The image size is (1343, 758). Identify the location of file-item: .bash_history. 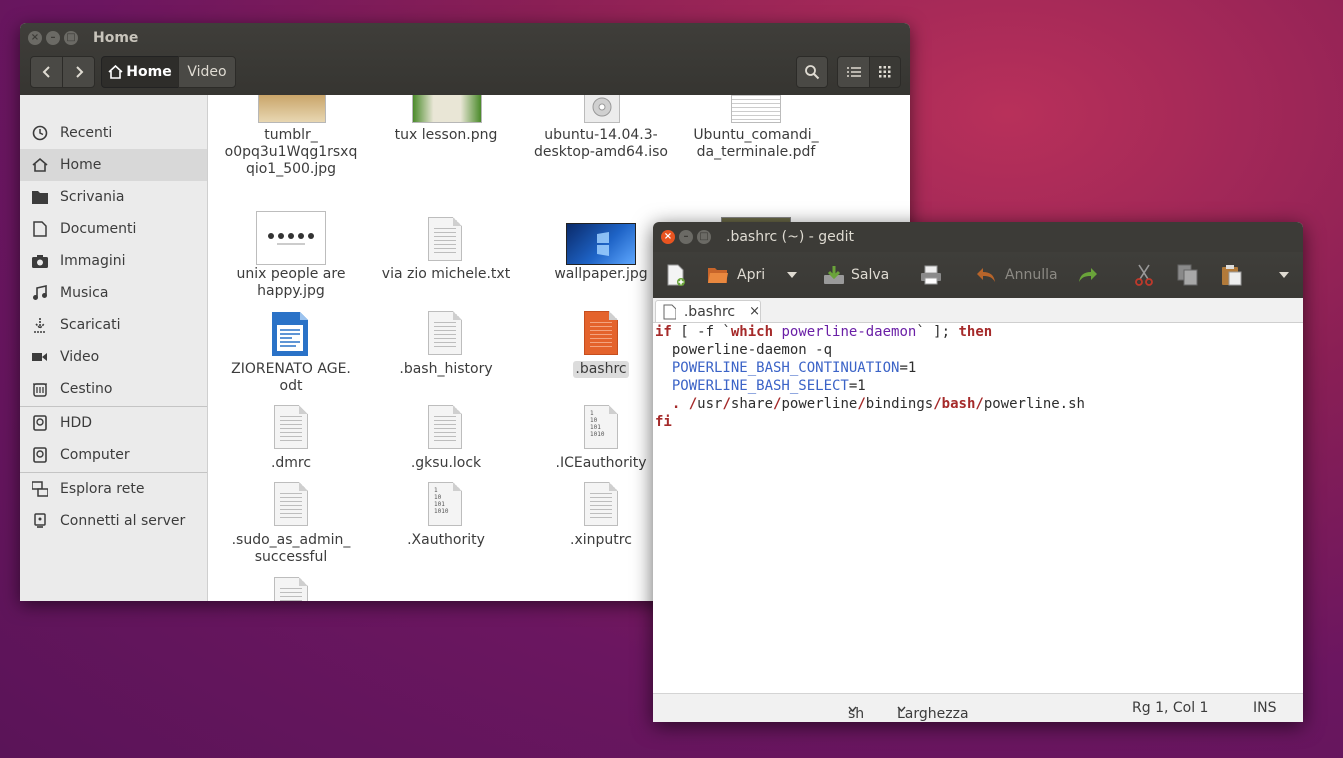
(446, 369).